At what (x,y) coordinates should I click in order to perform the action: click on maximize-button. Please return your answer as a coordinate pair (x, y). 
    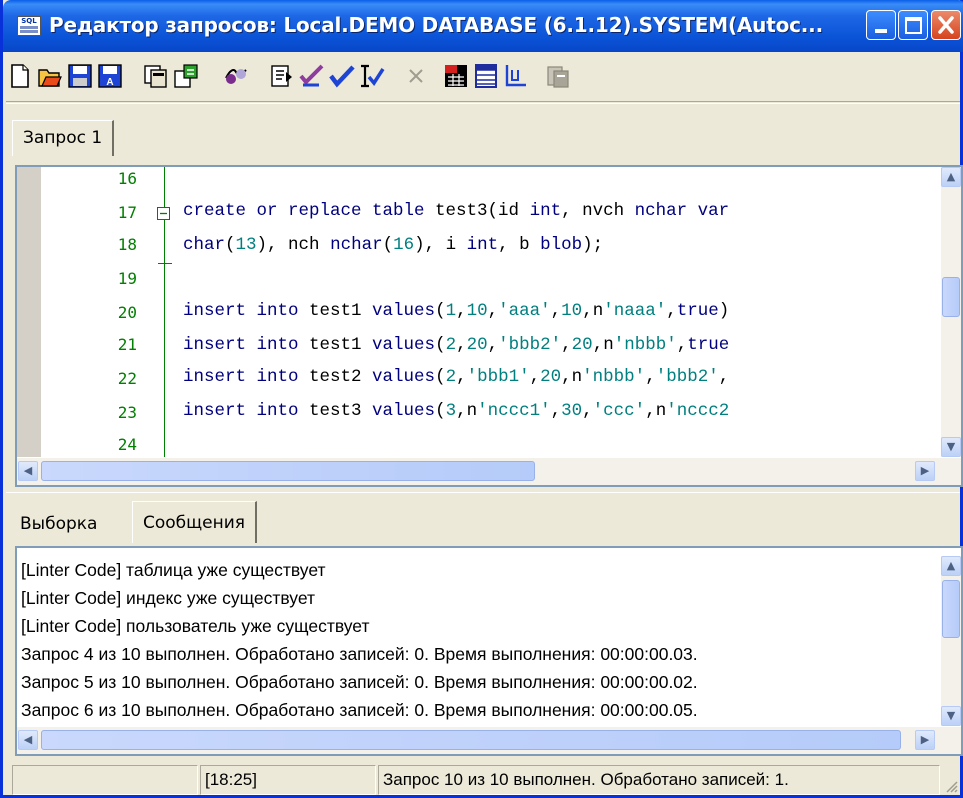
    Looking at the image, I should click on (913, 25).